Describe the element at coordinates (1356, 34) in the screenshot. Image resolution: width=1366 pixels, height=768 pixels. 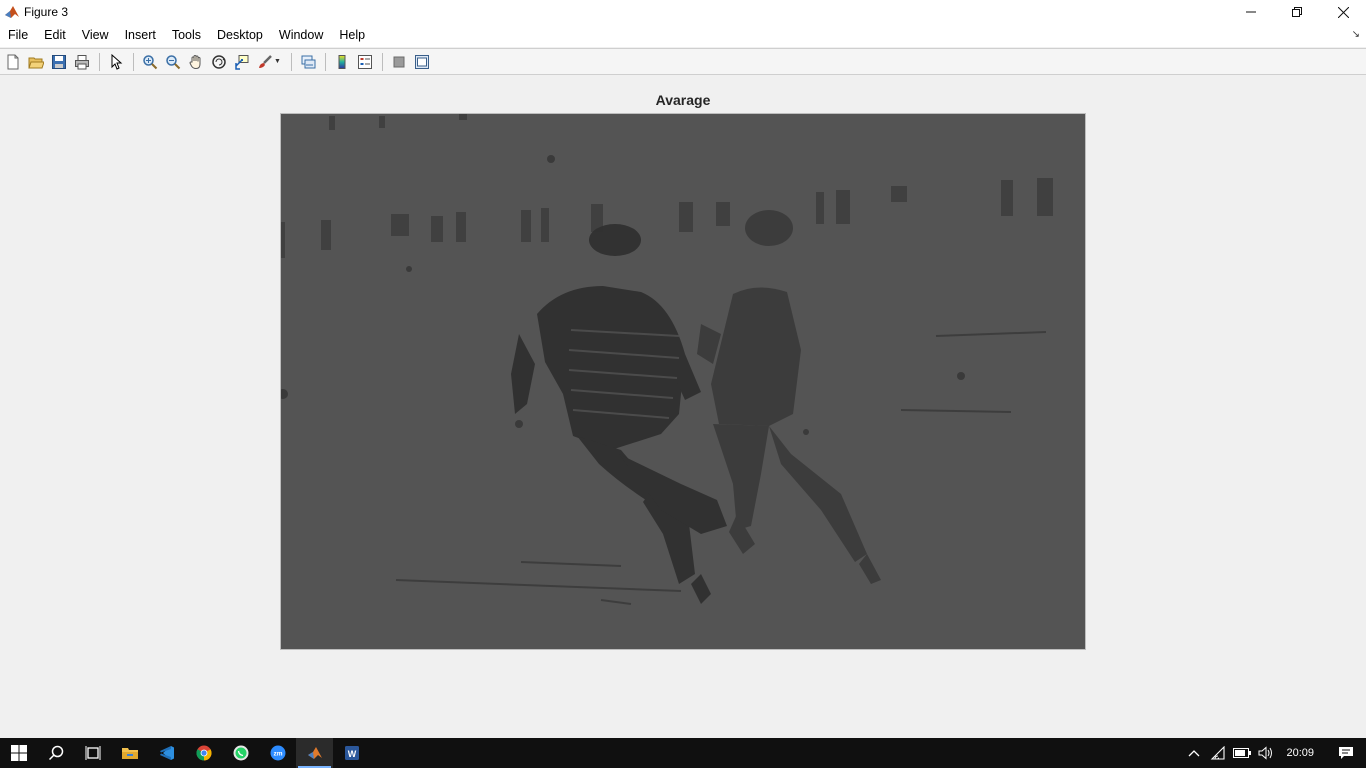
I see `dock-figure-icon: ↘` at that location.